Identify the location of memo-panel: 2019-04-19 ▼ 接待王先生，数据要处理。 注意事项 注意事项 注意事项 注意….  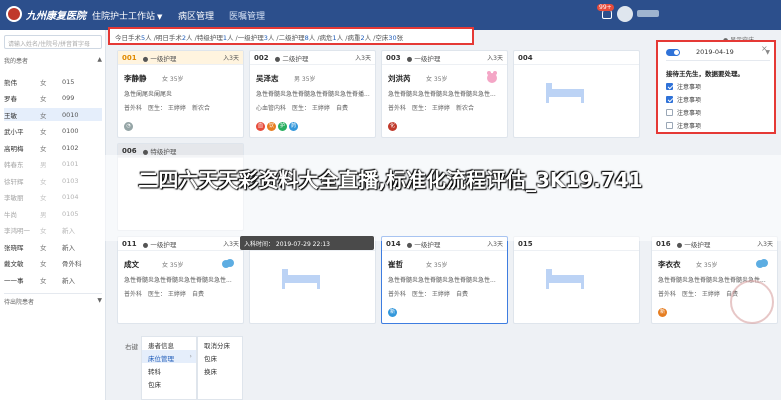
(716, 87).